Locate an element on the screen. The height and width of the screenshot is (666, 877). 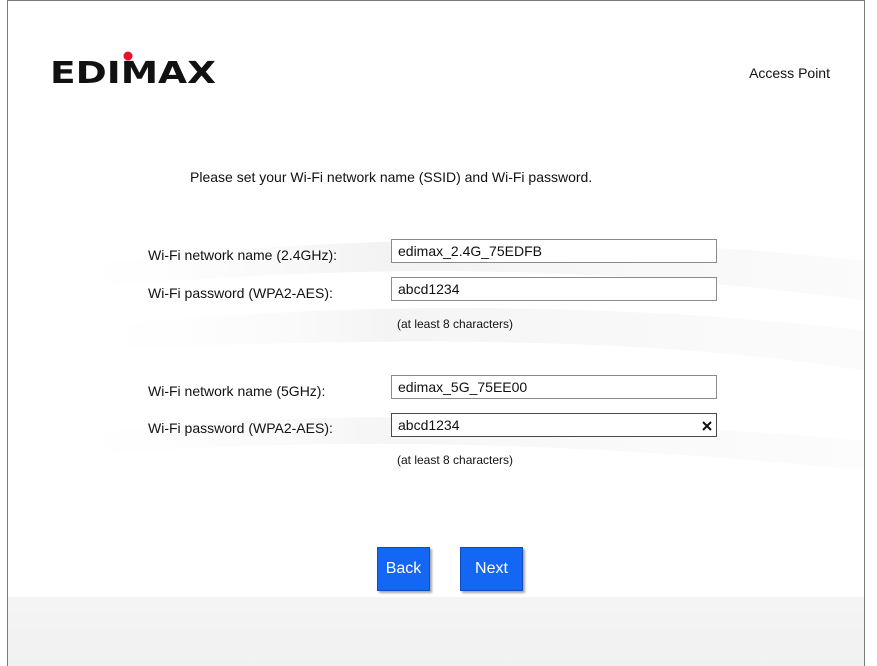
bottom-band is located at coordinates (436, 631).